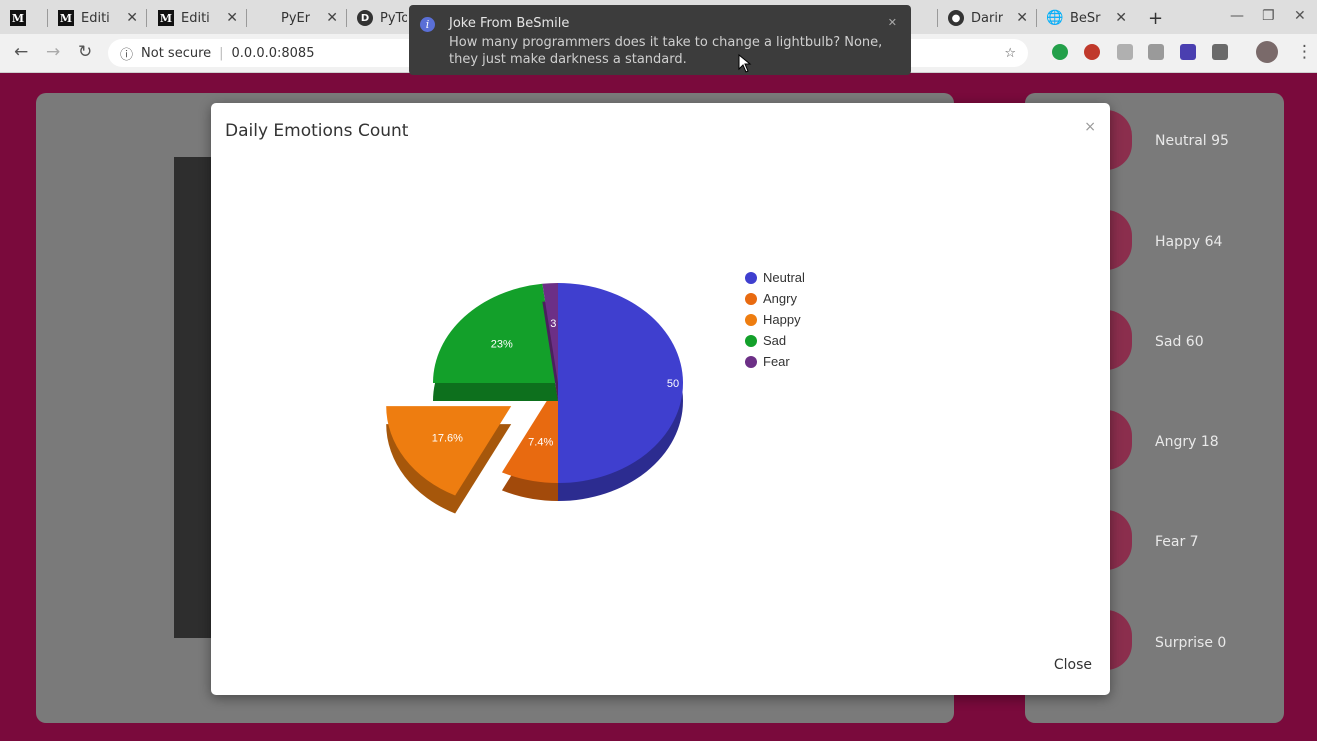  Describe the element at coordinates (21, 52) in the screenshot. I see `back-arrow-icon: ←` at that location.